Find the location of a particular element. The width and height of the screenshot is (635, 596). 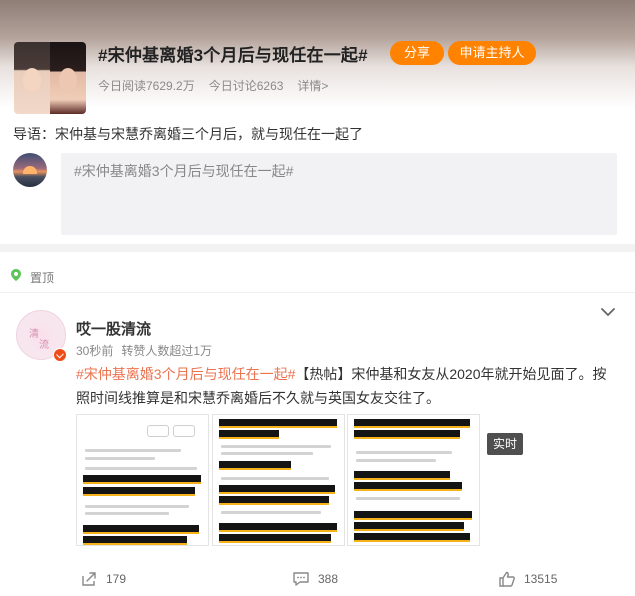

pinned-label: 置顶 is located at coordinates (42, 278).